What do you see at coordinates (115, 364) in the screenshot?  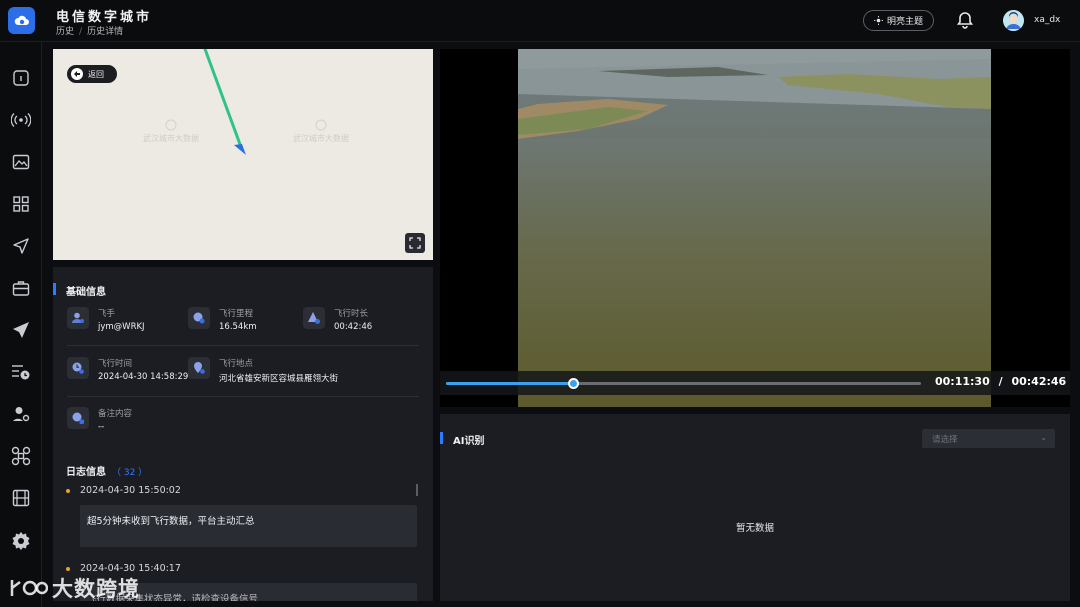 I see `flight-time-label: 飞行时间` at bounding box center [115, 364].